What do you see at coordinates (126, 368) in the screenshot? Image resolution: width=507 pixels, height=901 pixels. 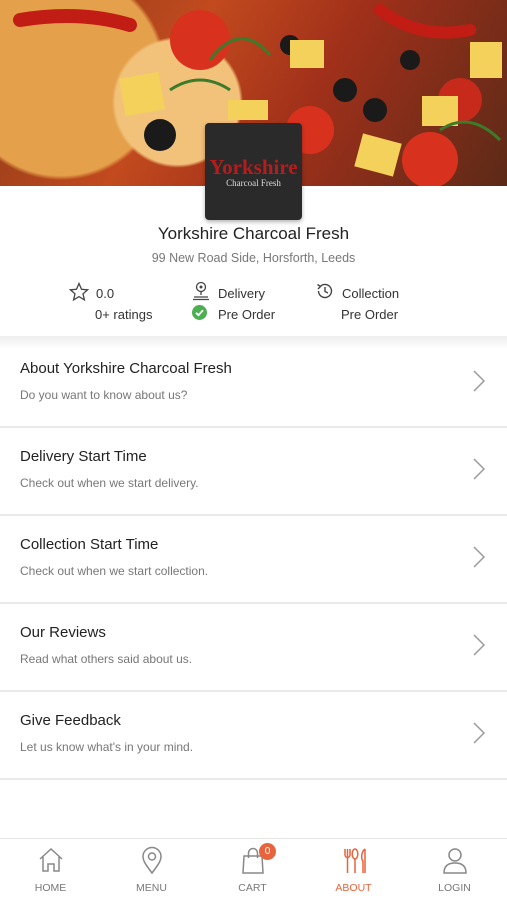 I see `list-item-title: About Yorkshire Charcoal Fresh` at bounding box center [126, 368].